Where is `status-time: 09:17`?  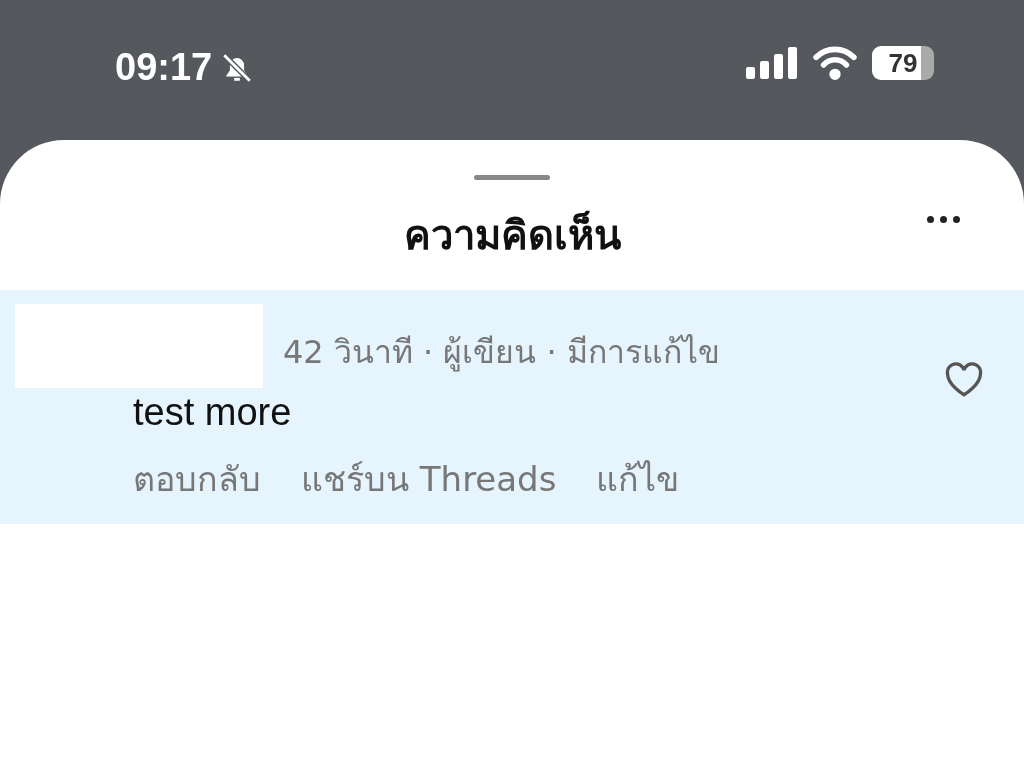 status-time: 09:17 is located at coordinates (164, 67).